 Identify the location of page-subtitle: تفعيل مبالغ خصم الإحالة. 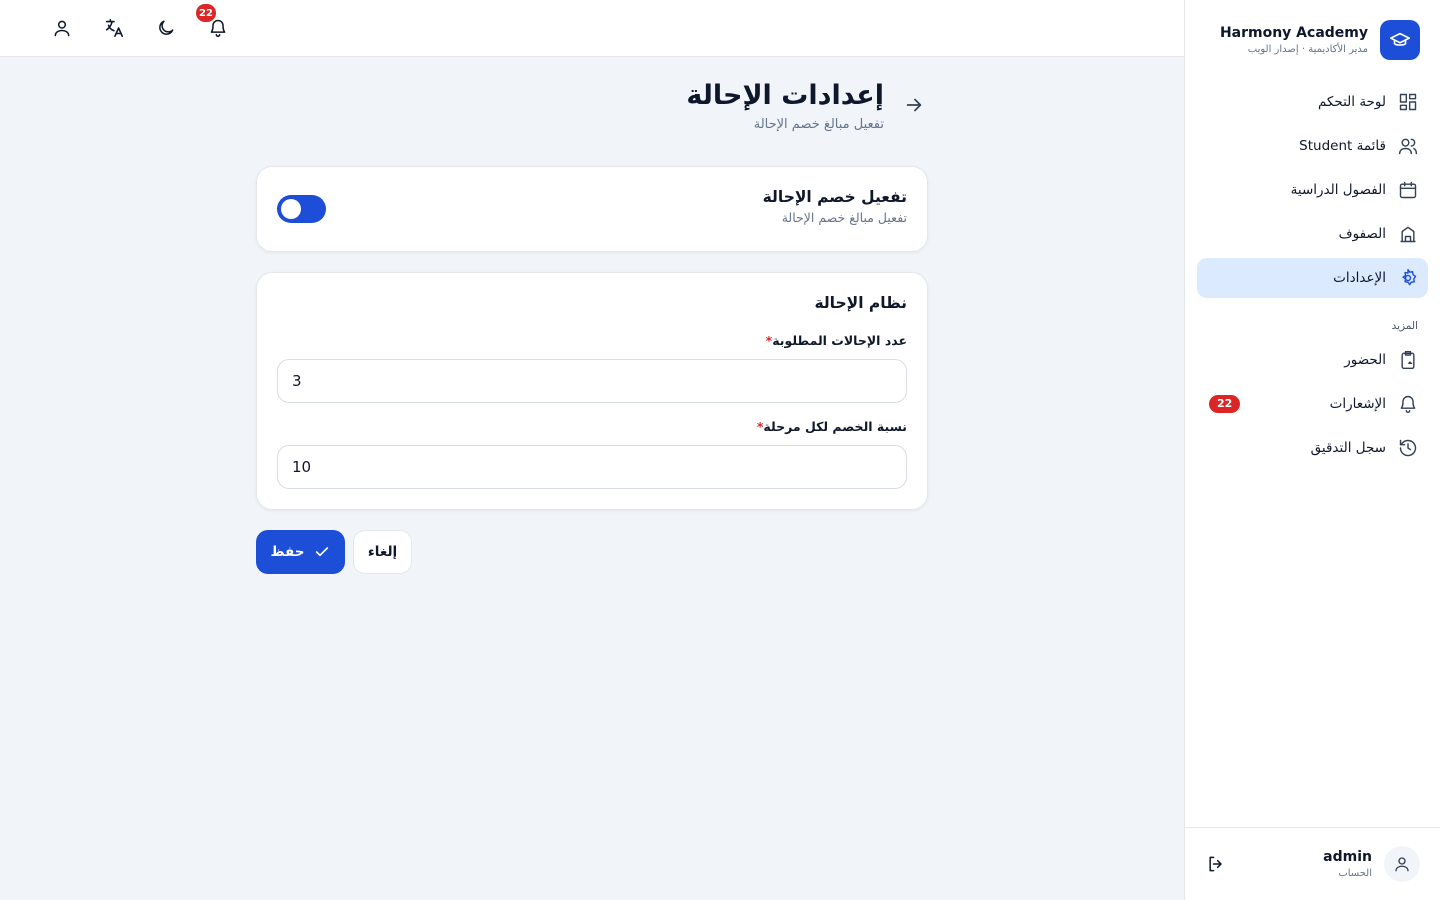
(818, 124).